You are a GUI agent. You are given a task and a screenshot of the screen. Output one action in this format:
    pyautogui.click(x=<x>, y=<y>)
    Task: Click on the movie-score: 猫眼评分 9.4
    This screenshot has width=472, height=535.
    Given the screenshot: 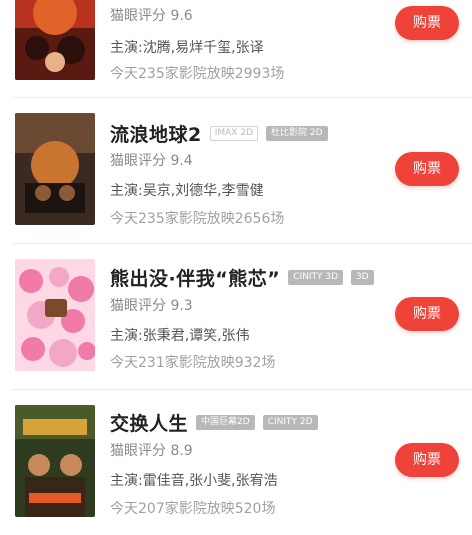 What is the action you would take?
    pyautogui.click(x=151, y=161)
    